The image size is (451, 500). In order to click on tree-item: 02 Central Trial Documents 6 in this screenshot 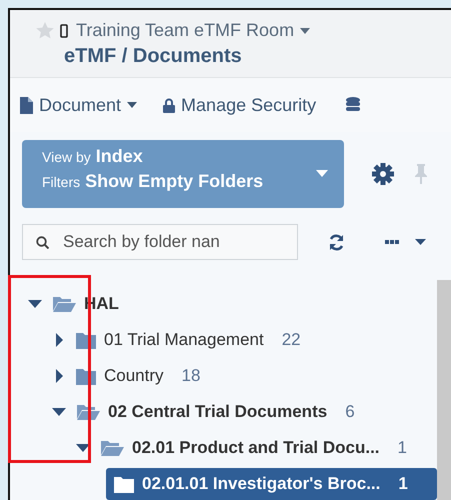, I will do `click(255, 412)`.